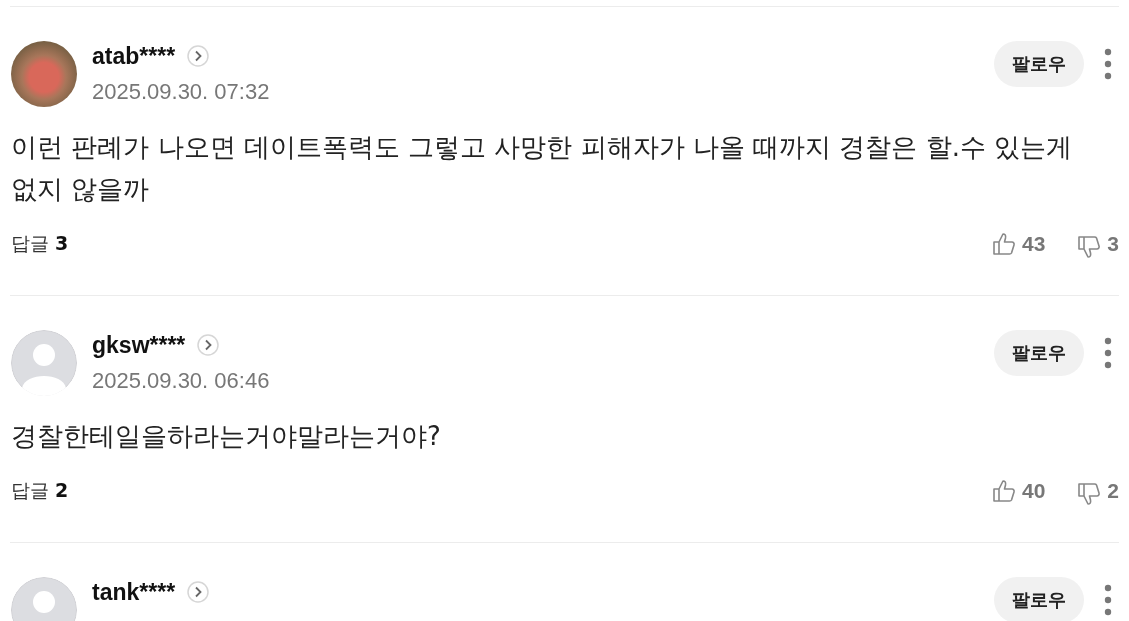  Describe the element at coordinates (181, 381) in the screenshot. I see `comment-date: 2025.09.30. 06:46` at that location.